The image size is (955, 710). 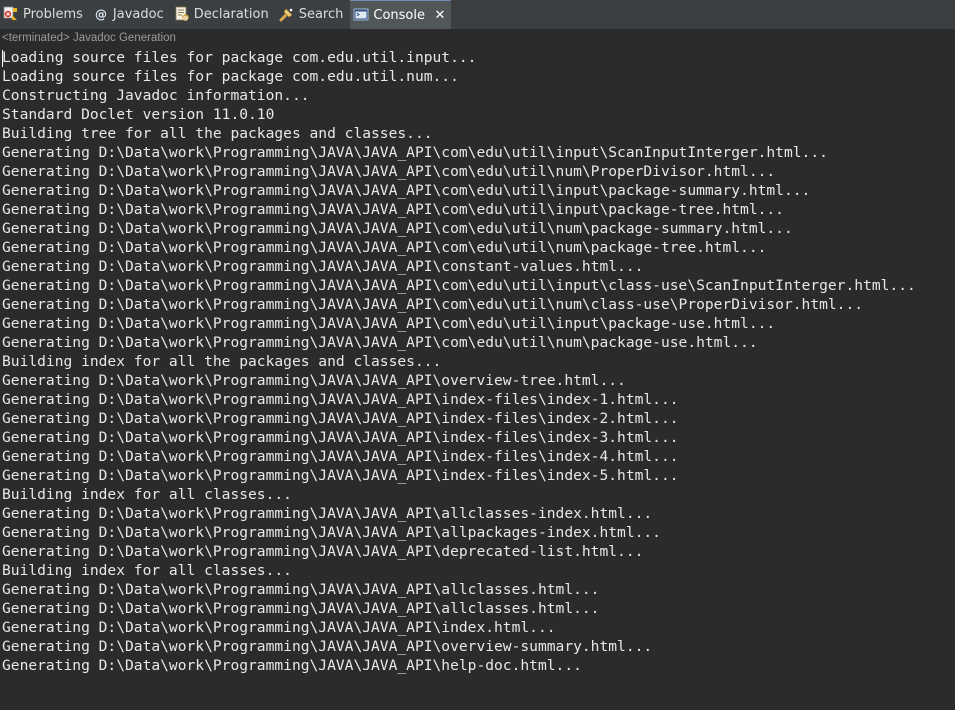 I want to click on close-icon: ✕, so click(x=440, y=15).